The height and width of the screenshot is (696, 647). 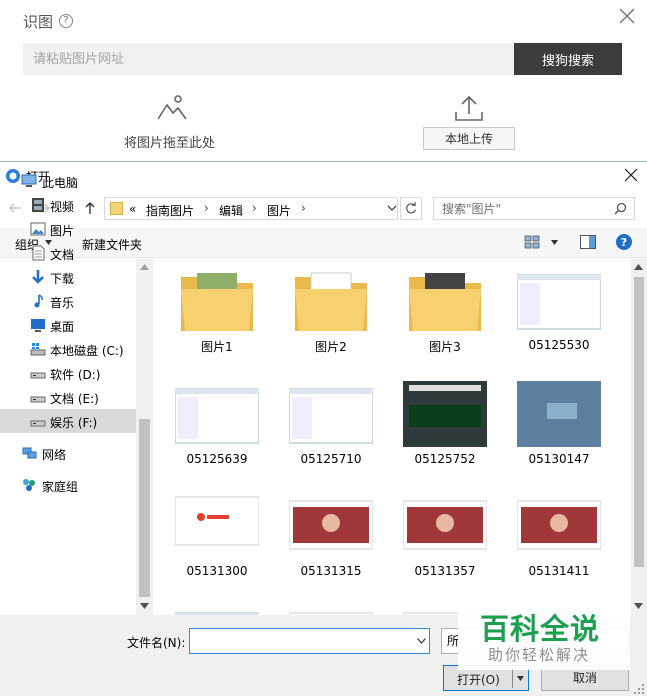 I want to click on sidebar-item-label: 图片, so click(x=62, y=231).